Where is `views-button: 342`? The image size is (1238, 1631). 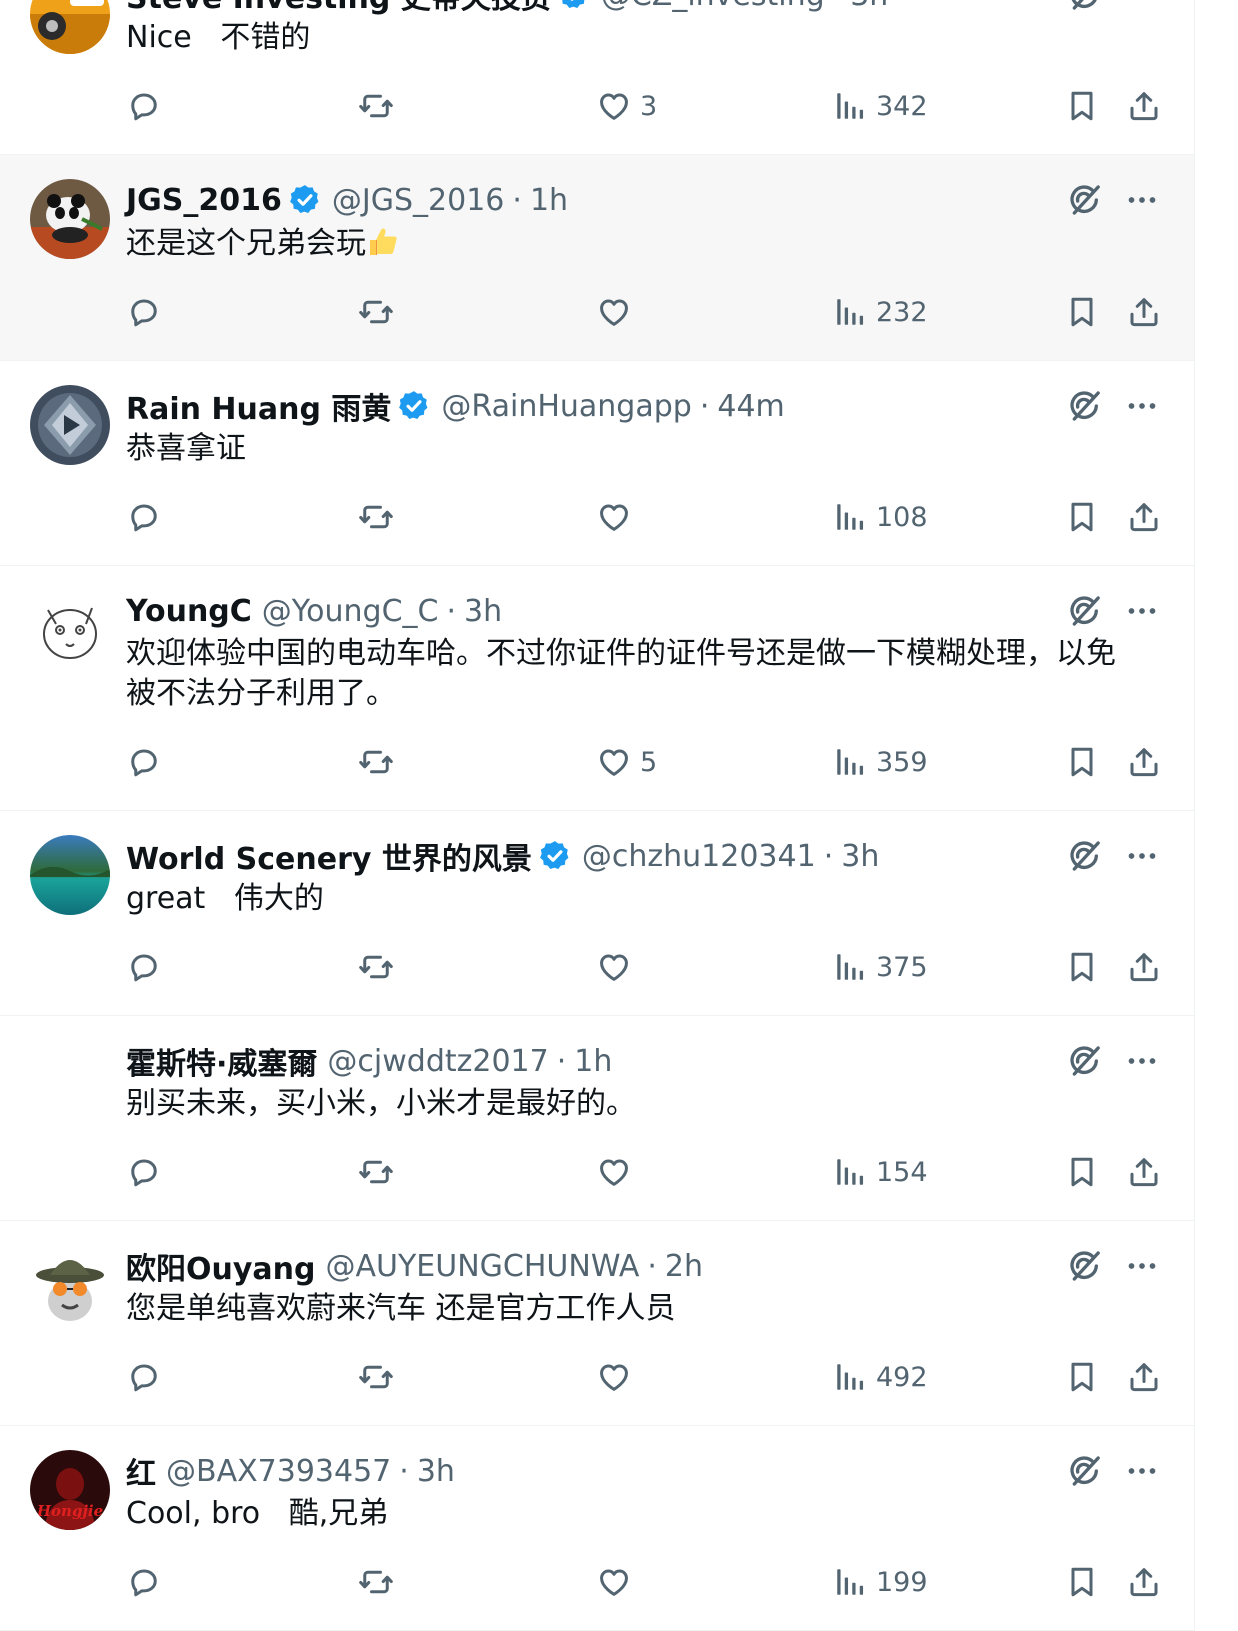
views-button: 342 is located at coordinates (880, 106).